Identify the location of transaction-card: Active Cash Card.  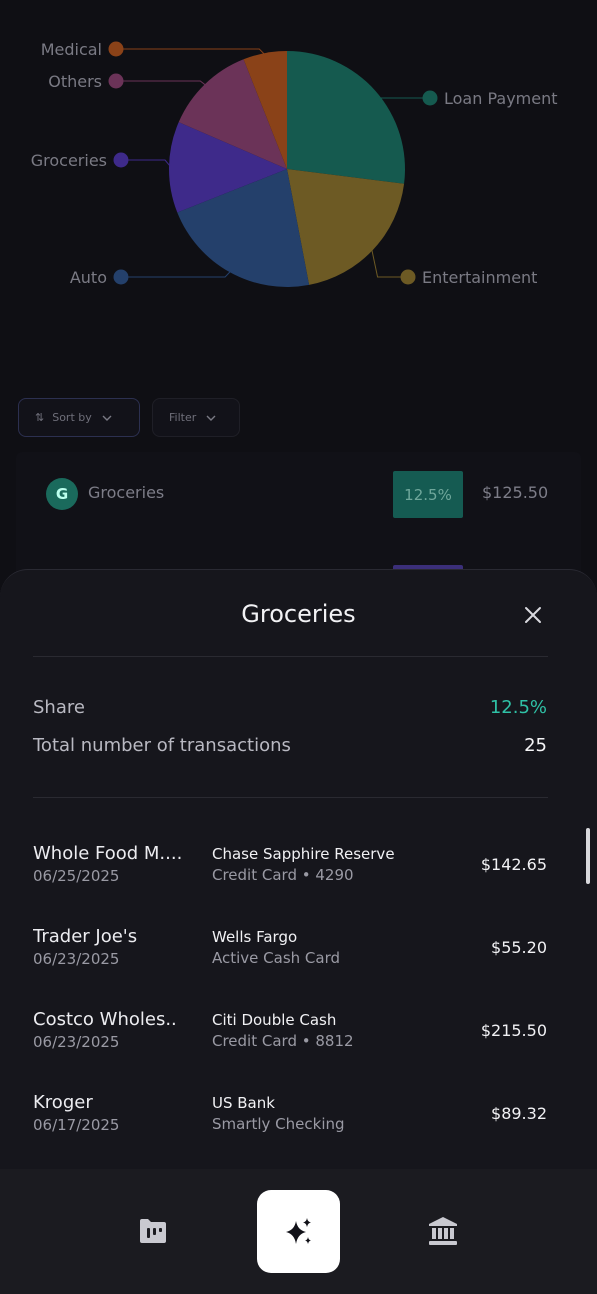
(276, 958).